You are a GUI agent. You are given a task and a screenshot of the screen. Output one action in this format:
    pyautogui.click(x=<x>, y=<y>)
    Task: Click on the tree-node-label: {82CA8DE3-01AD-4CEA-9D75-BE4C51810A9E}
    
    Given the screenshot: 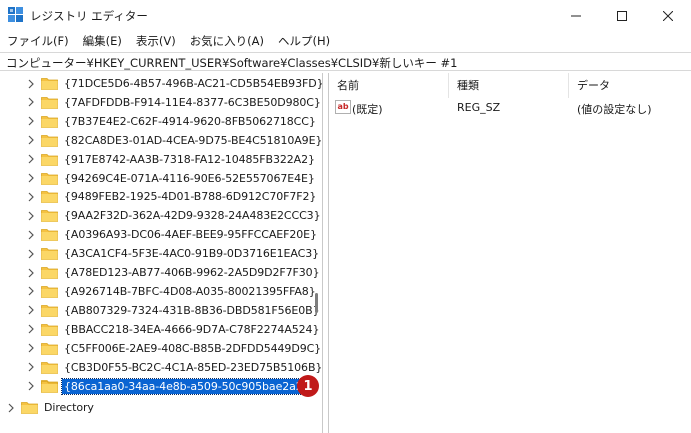 What is the action you would take?
    pyautogui.click(x=192, y=140)
    